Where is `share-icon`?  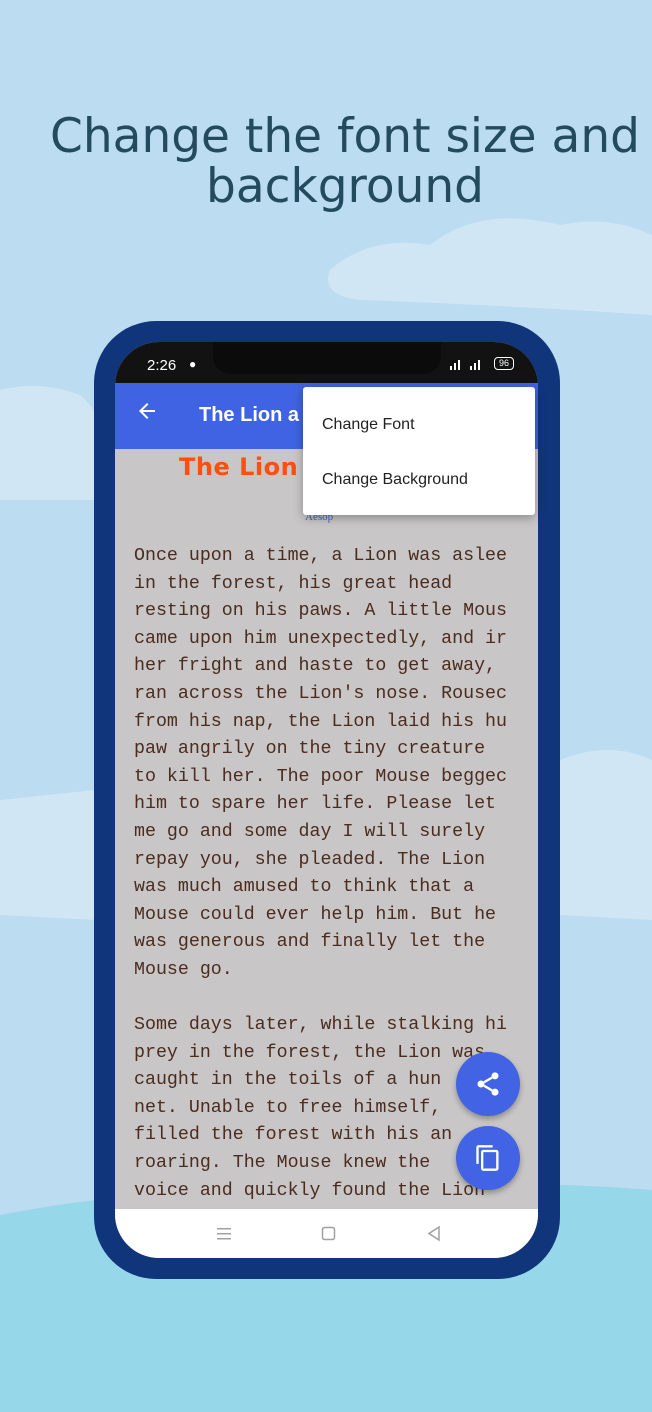
share-icon is located at coordinates (488, 1084).